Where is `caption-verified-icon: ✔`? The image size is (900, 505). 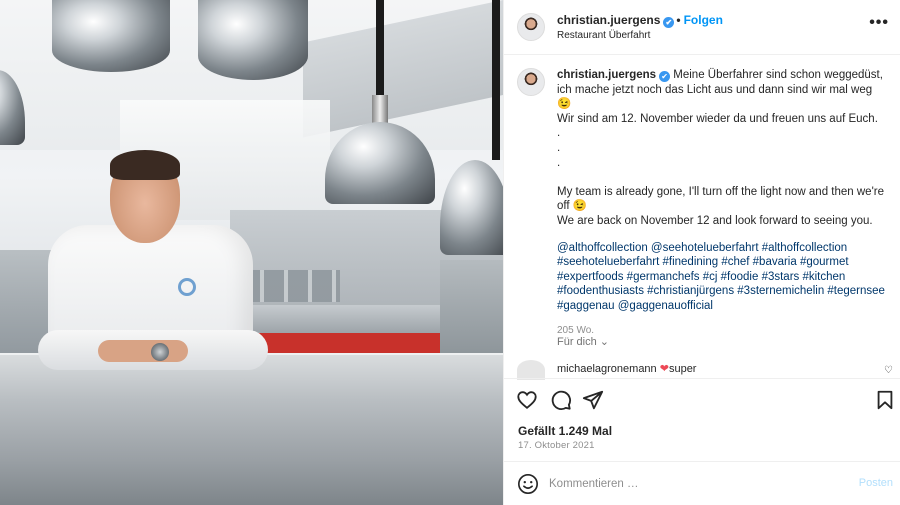 caption-verified-icon: ✔ is located at coordinates (665, 76).